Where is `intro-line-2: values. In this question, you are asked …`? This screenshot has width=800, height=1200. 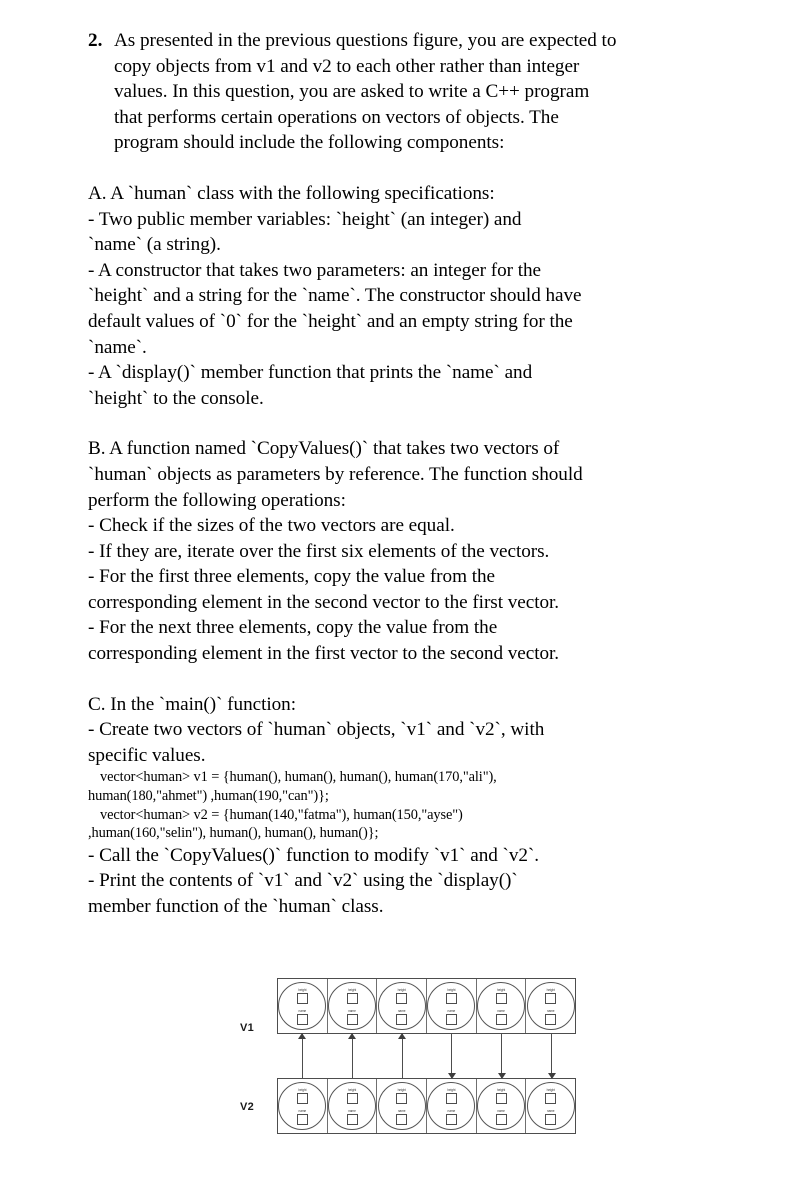
intro-line-2: values. In this question, you are asked … is located at coordinates (352, 92).